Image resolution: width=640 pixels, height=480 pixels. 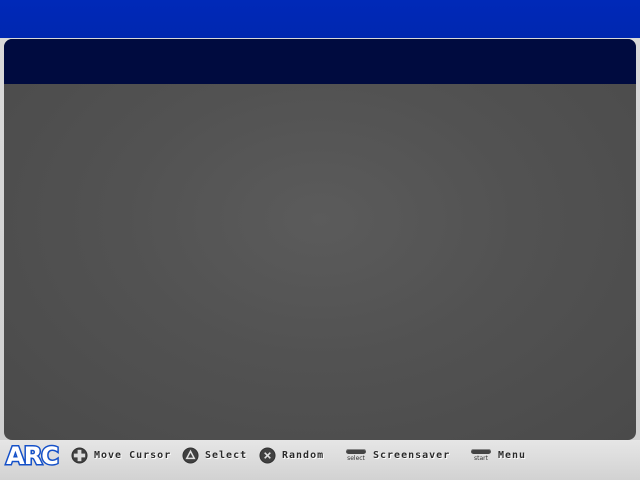 I want to click on hint-label: Menu, so click(x=512, y=455).